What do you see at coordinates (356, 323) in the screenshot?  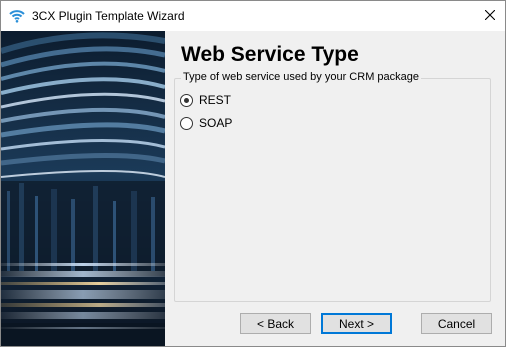 I see `next-button: Next >` at bounding box center [356, 323].